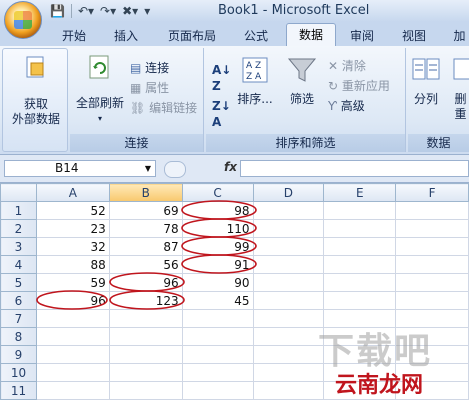 This screenshot has height=404, width=469. What do you see at coordinates (221, 114) in the screenshot?
I see `sort-descending-button: Z↓ A` at bounding box center [221, 114].